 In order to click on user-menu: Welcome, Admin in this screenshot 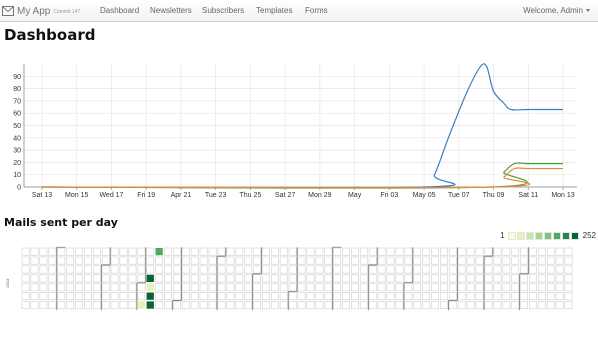, I will do `click(556, 10)`.